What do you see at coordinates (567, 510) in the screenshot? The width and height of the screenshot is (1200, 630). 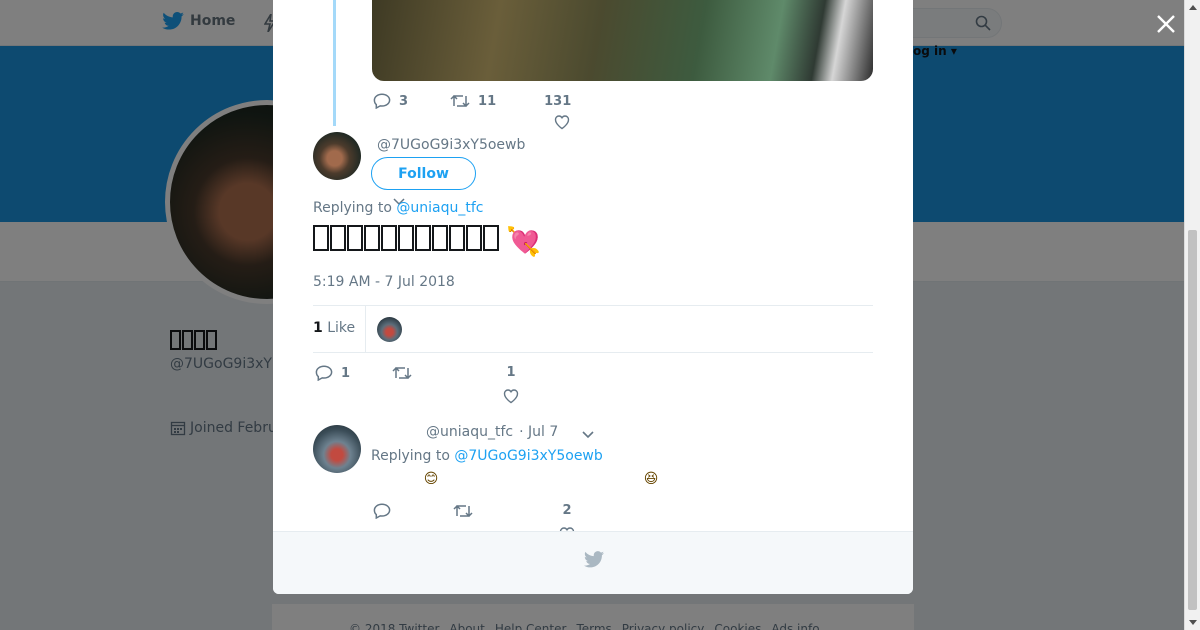 I see `like-count: 2` at bounding box center [567, 510].